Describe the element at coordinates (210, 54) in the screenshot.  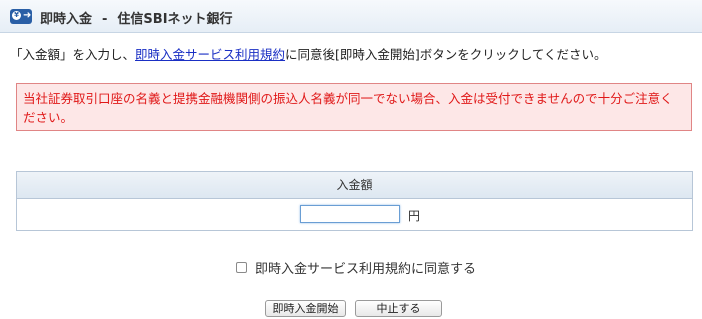
I see `terms-link: 即時入金サービス利用規約` at that location.